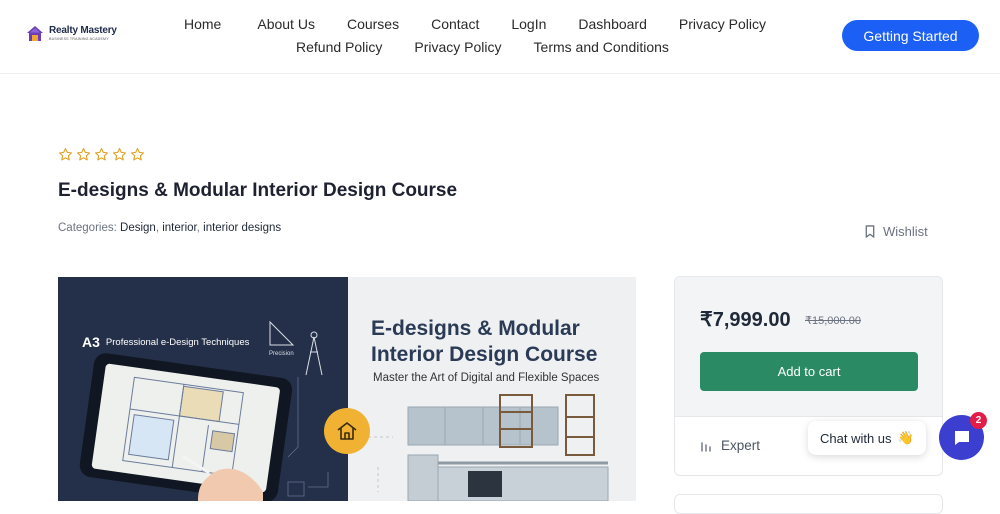 The width and height of the screenshot is (1000, 514). I want to click on thumbnail-right-panel, so click(492, 389).